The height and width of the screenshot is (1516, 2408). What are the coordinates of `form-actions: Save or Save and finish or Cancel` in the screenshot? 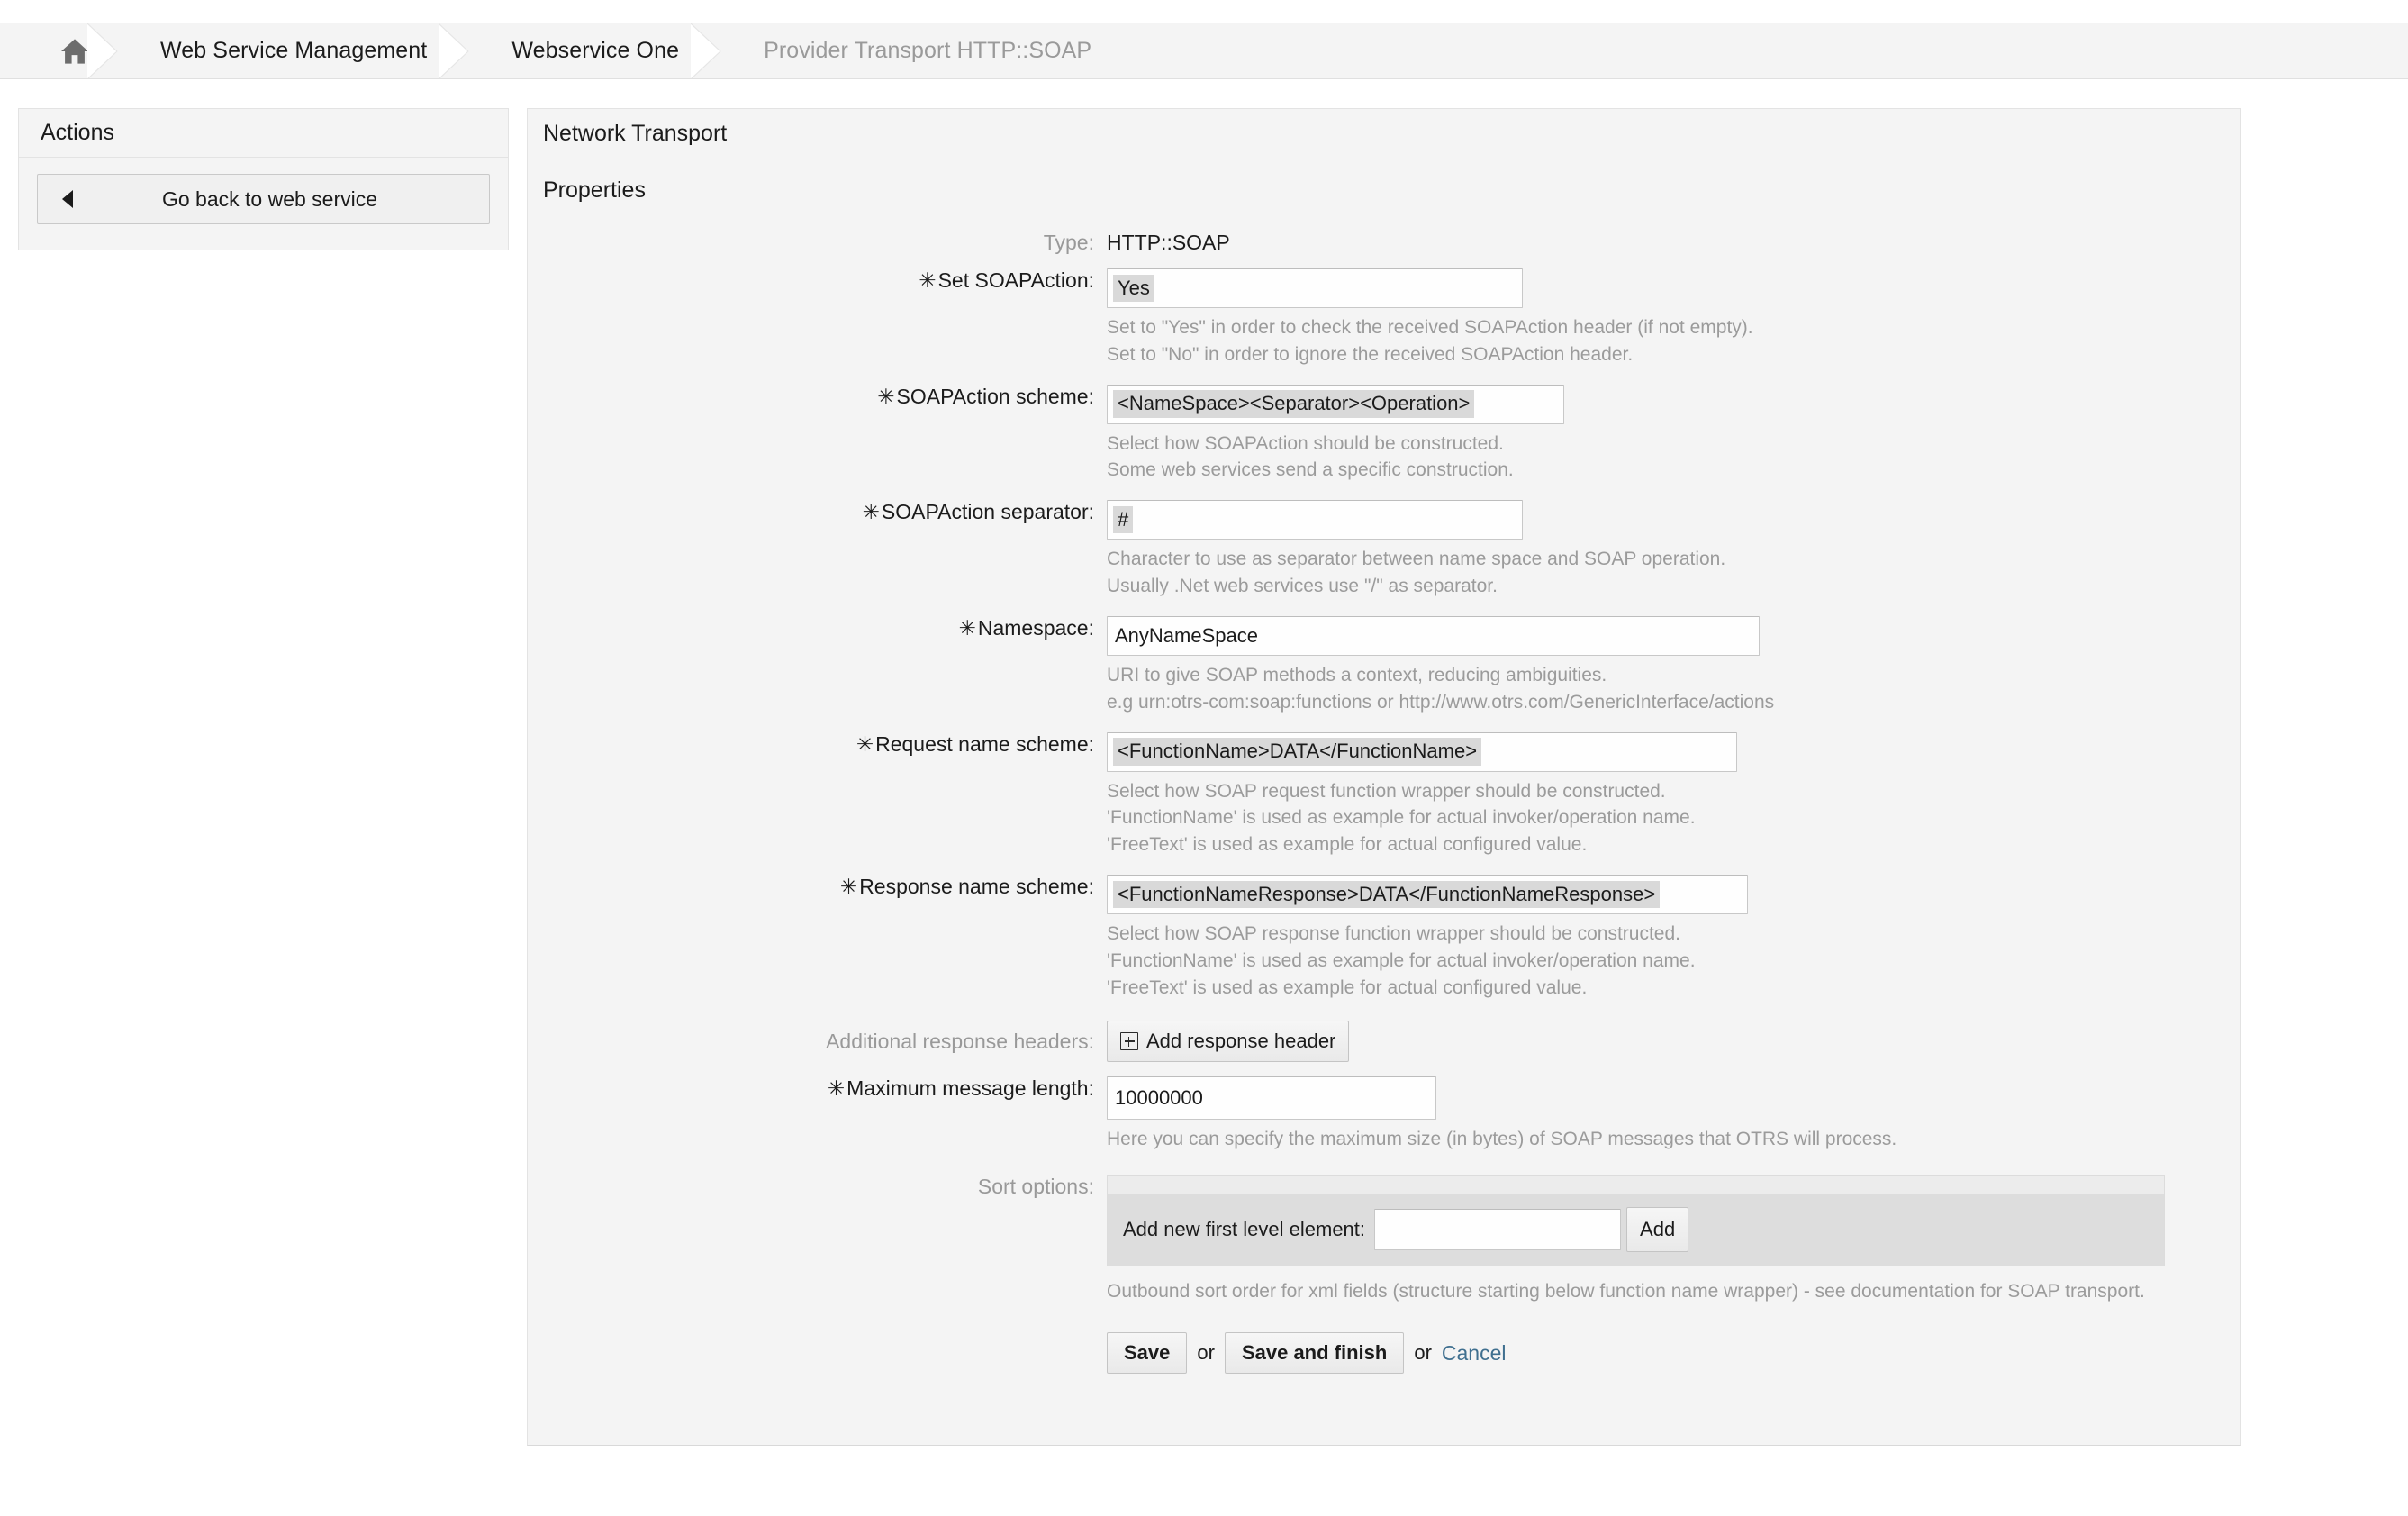 It's located at (1673, 1353).